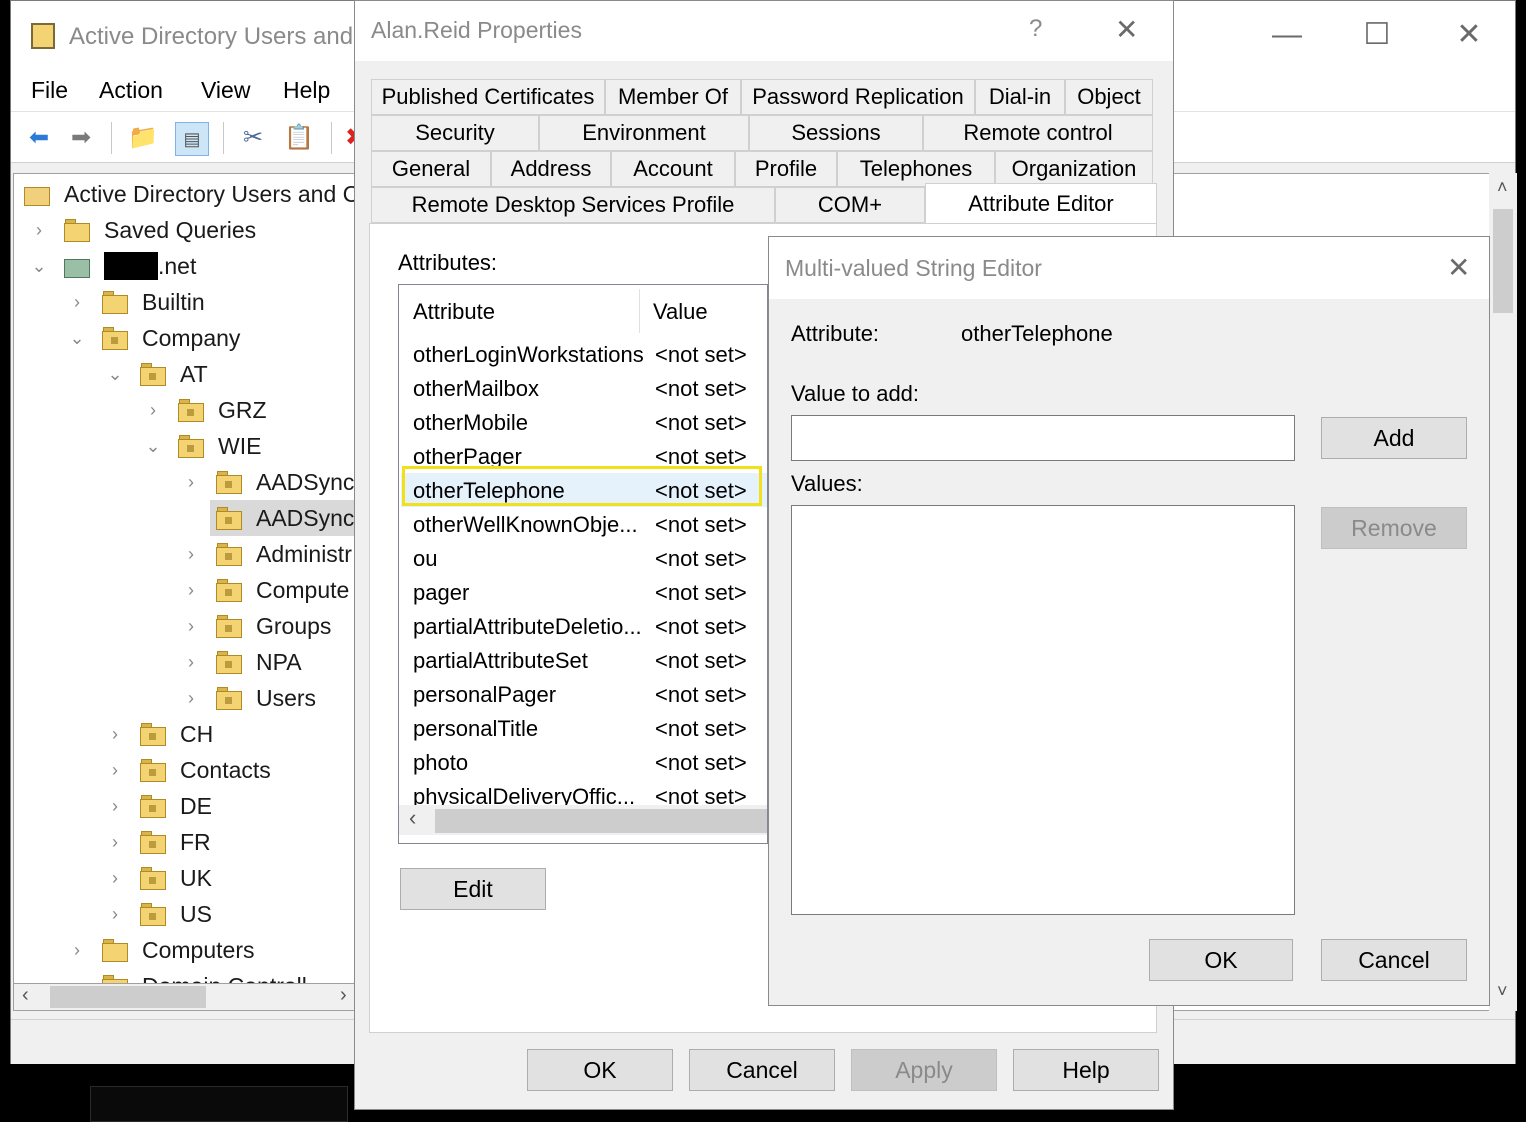 The image size is (1526, 1122). I want to click on tab-com-plus: COM+, so click(850, 205).